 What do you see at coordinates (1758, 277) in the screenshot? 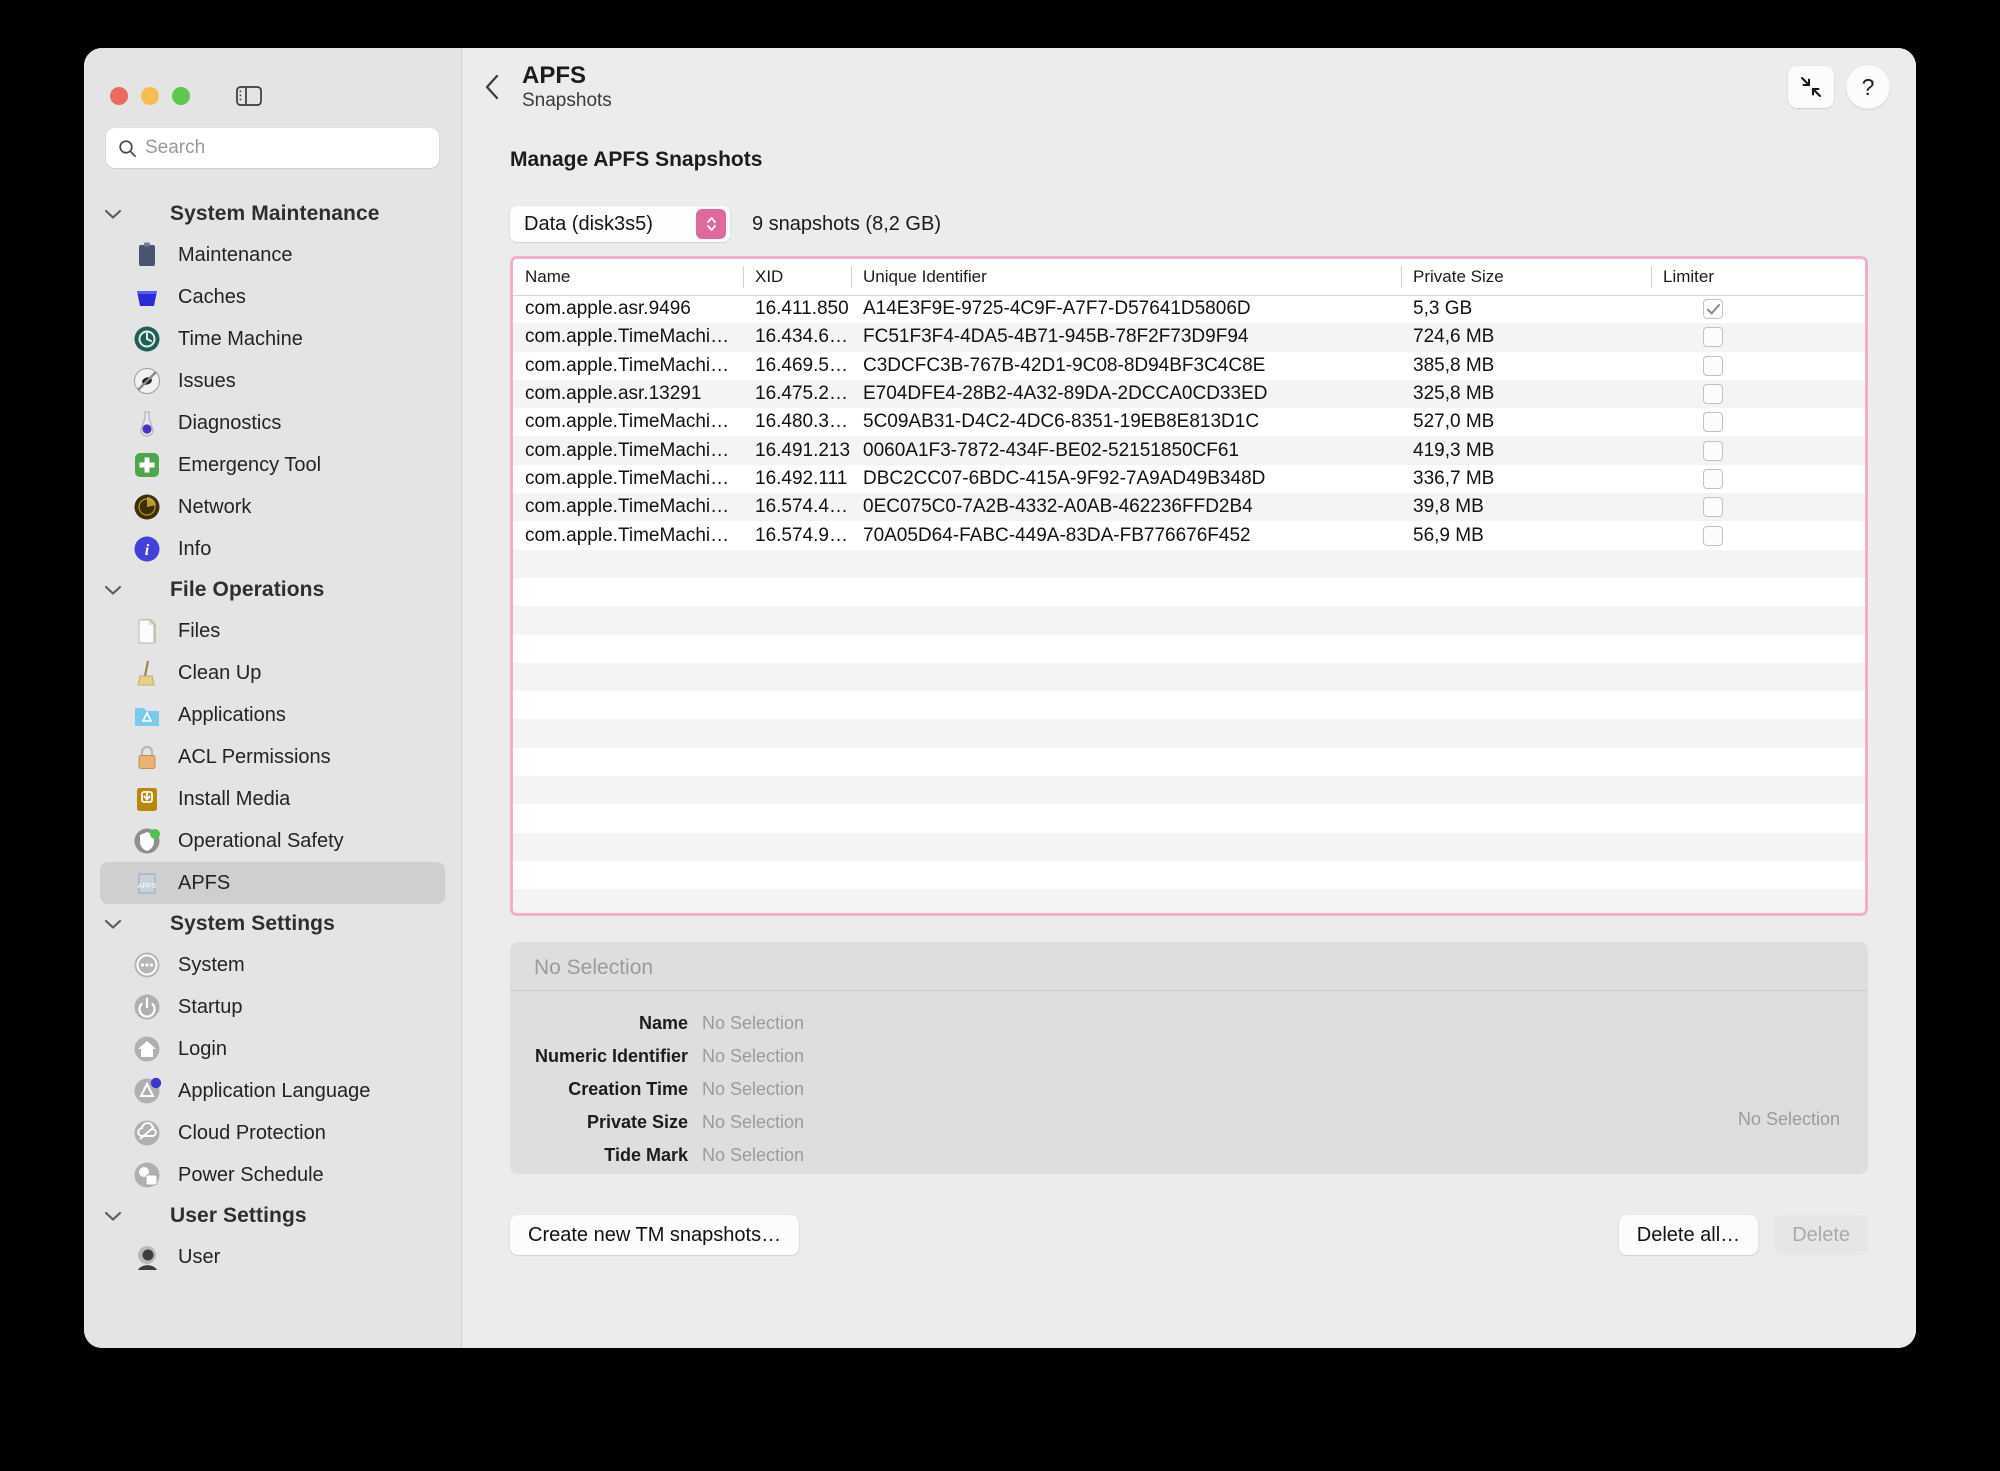
I see `column-header-limiter: Limiter` at bounding box center [1758, 277].